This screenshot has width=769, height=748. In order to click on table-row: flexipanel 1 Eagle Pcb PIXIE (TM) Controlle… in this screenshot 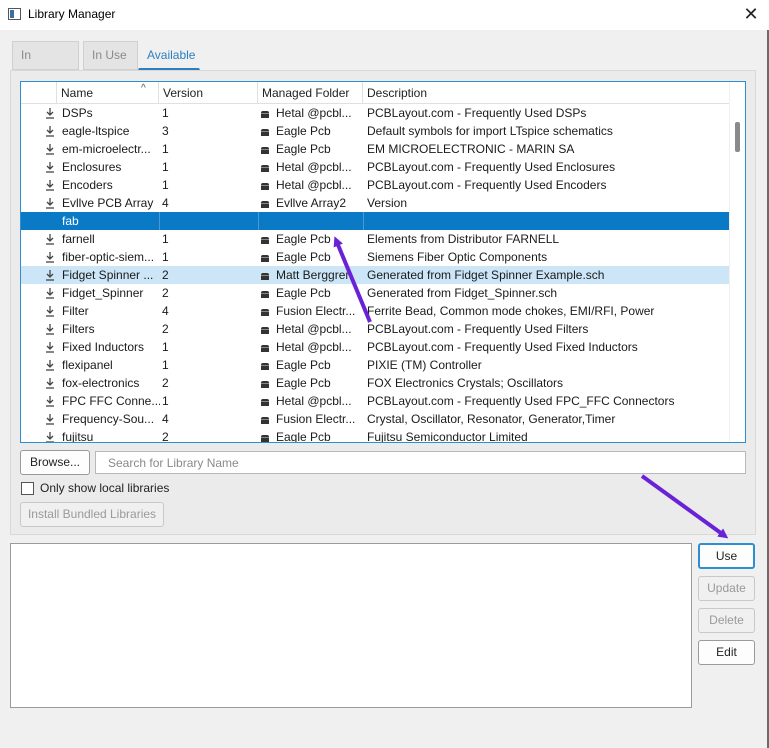, I will do `click(375, 365)`.